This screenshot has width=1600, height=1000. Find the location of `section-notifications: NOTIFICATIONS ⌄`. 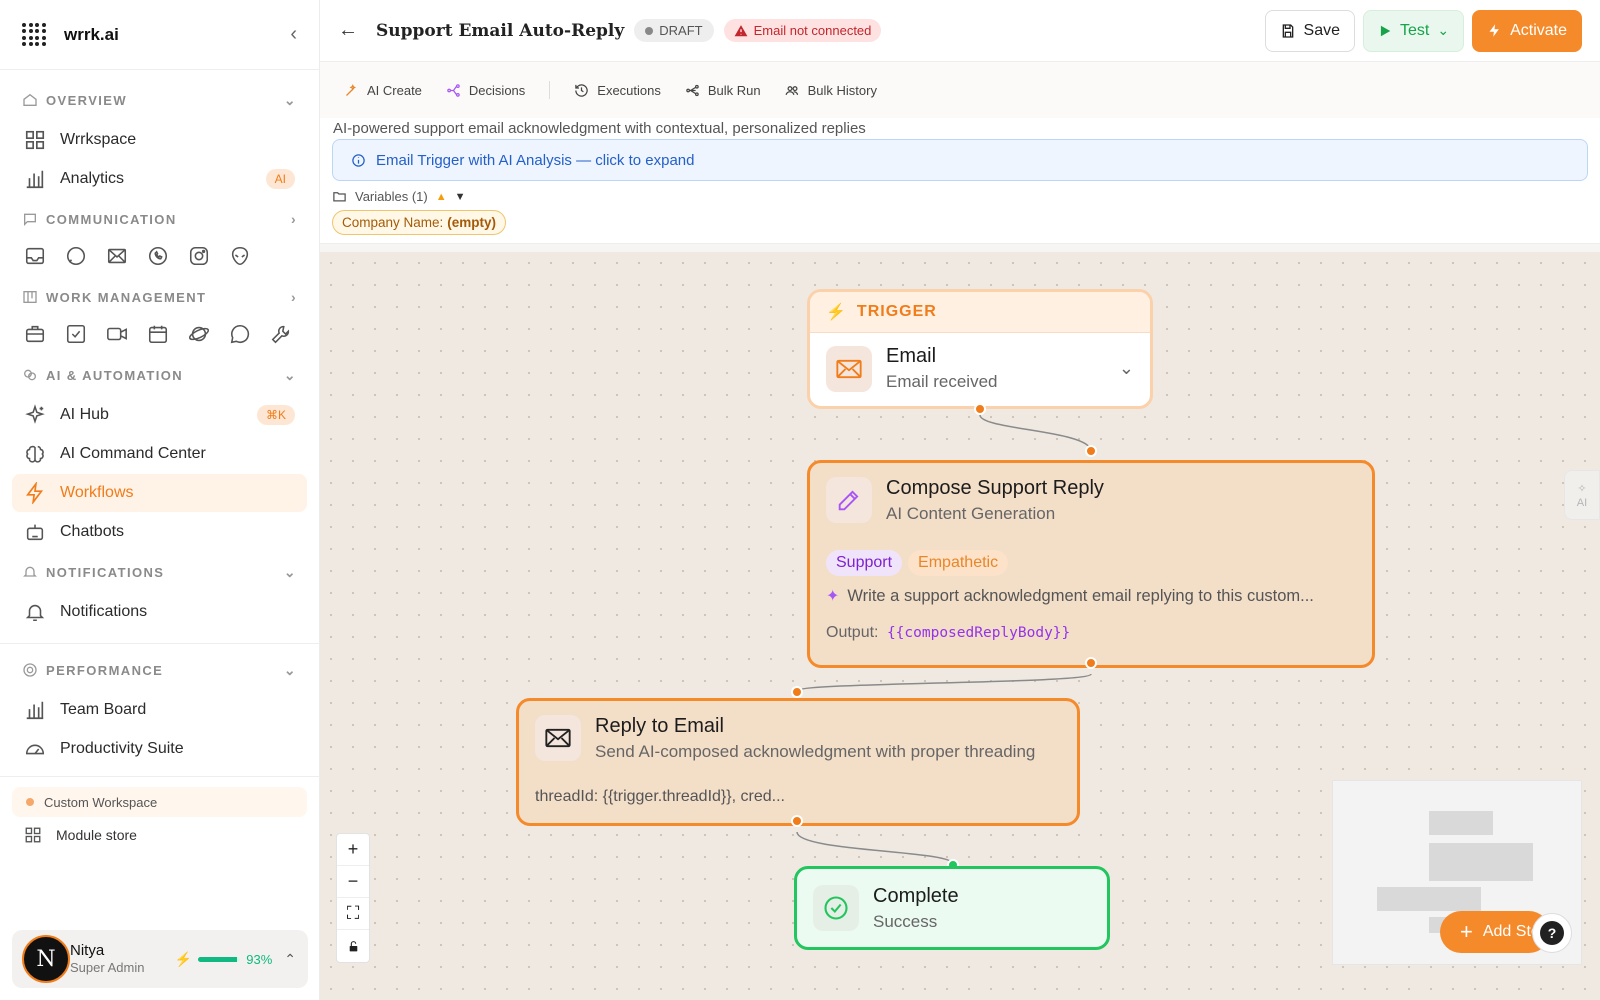

section-notifications: NOTIFICATIONS ⌄ is located at coordinates (159, 572).